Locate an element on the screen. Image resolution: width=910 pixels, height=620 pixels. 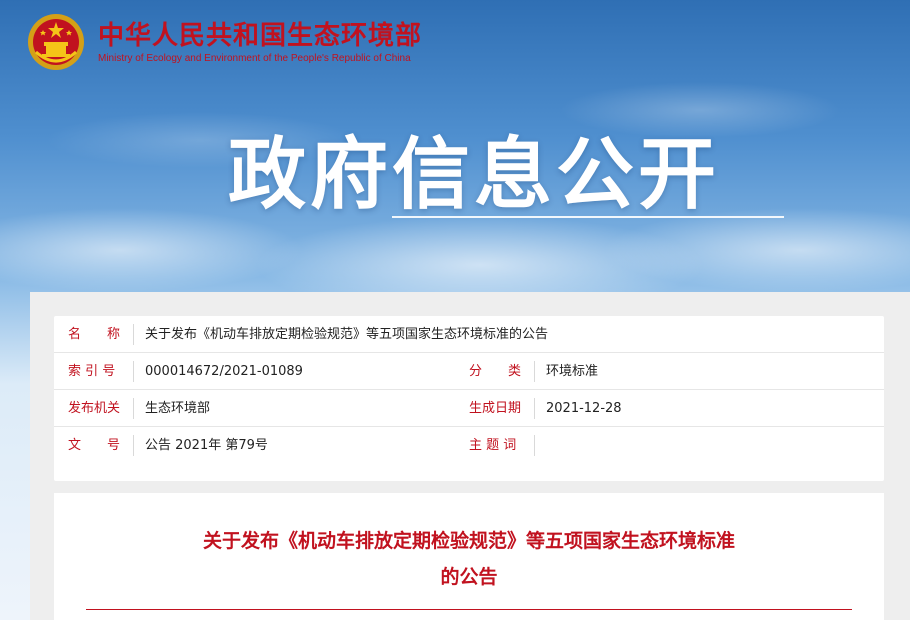
meta-row-name: 名 称 关于发布《机动车排放定期检验规范》等五项国家生态环境标准的公告 is located at coordinates (469, 334).